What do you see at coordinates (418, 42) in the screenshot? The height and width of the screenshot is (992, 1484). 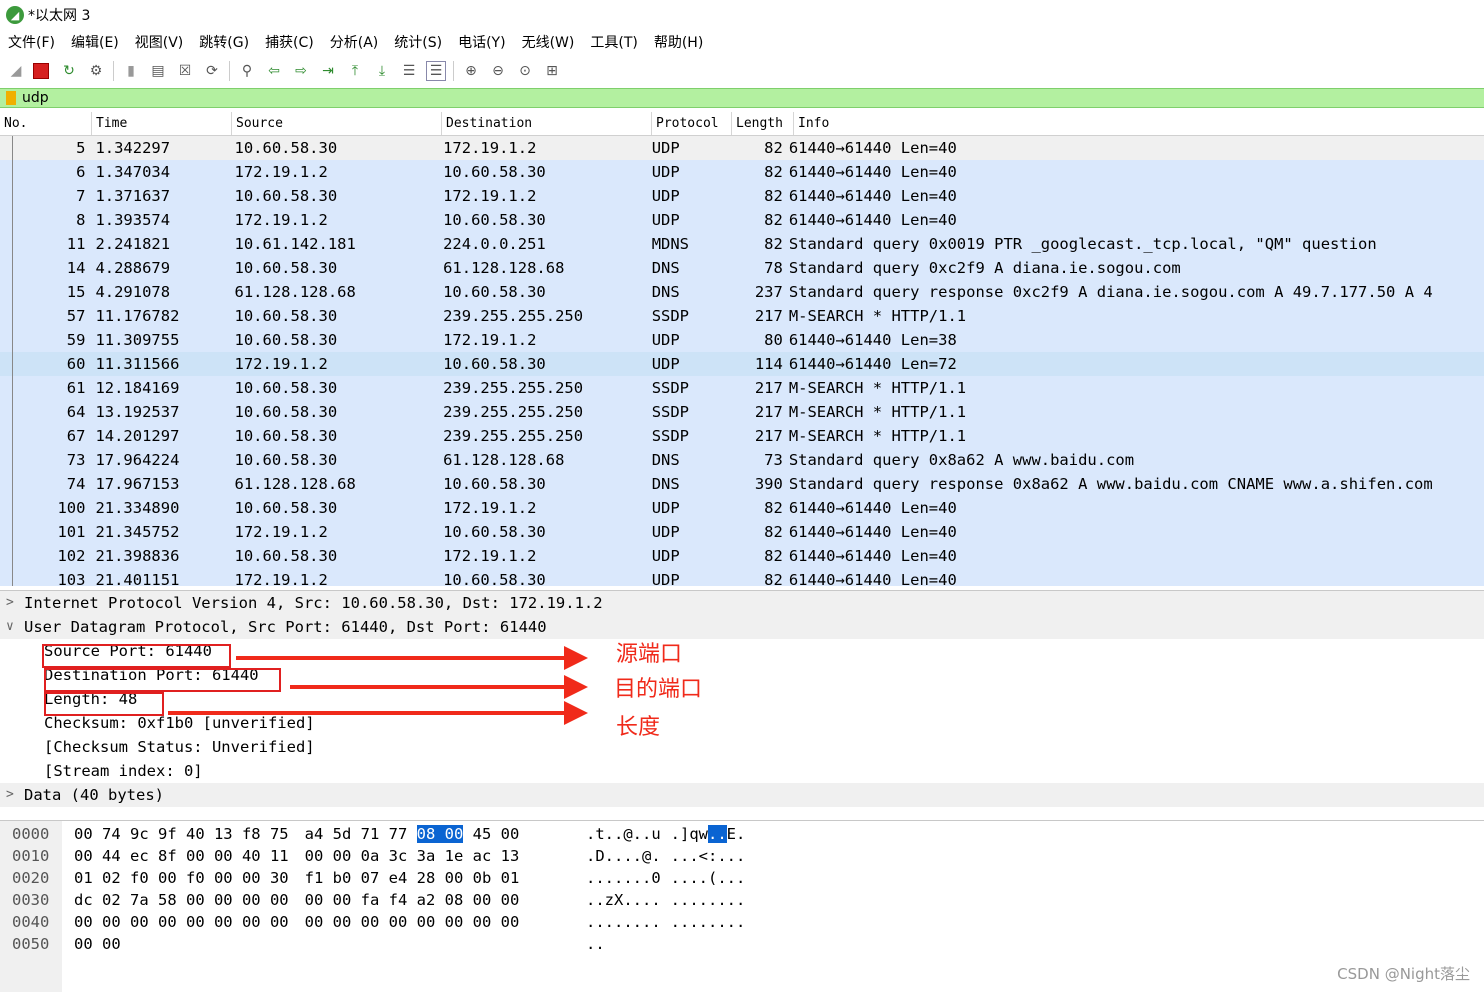 I see `menu-item: 统计(S)` at bounding box center [418, 42].